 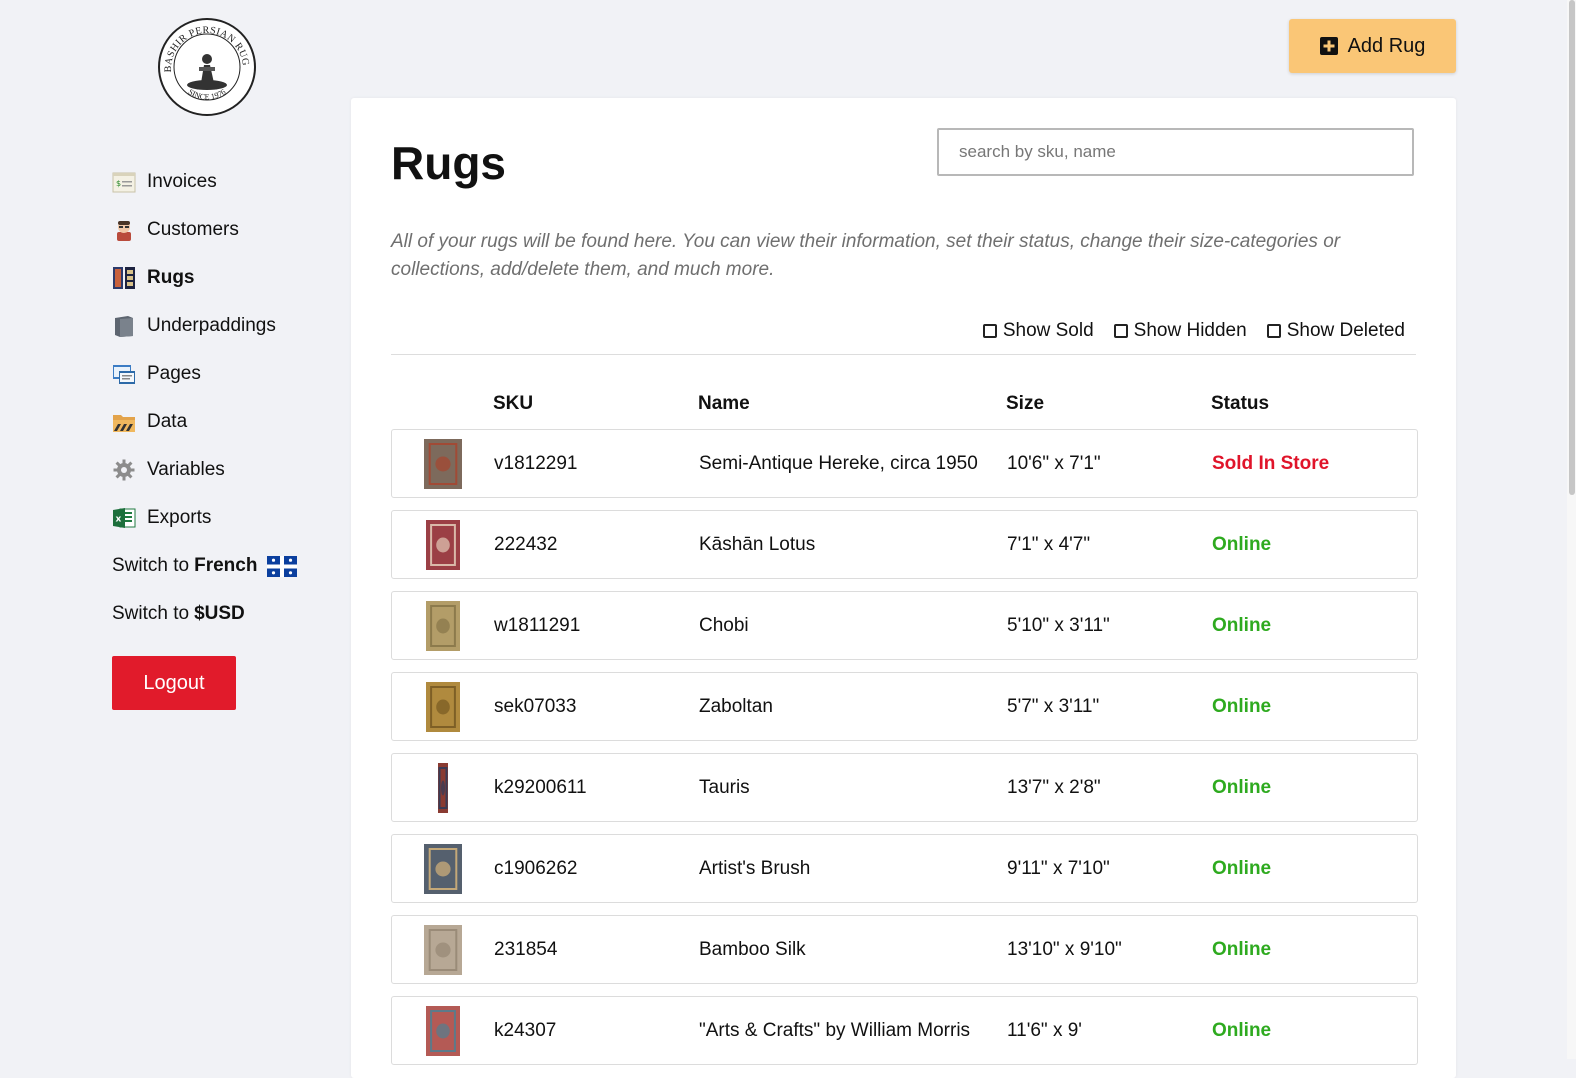 What do you see at coordinates (193, 229) in the screenshot?
I see `sidebar-item-label: Customers` at bounding box center [193, 229].